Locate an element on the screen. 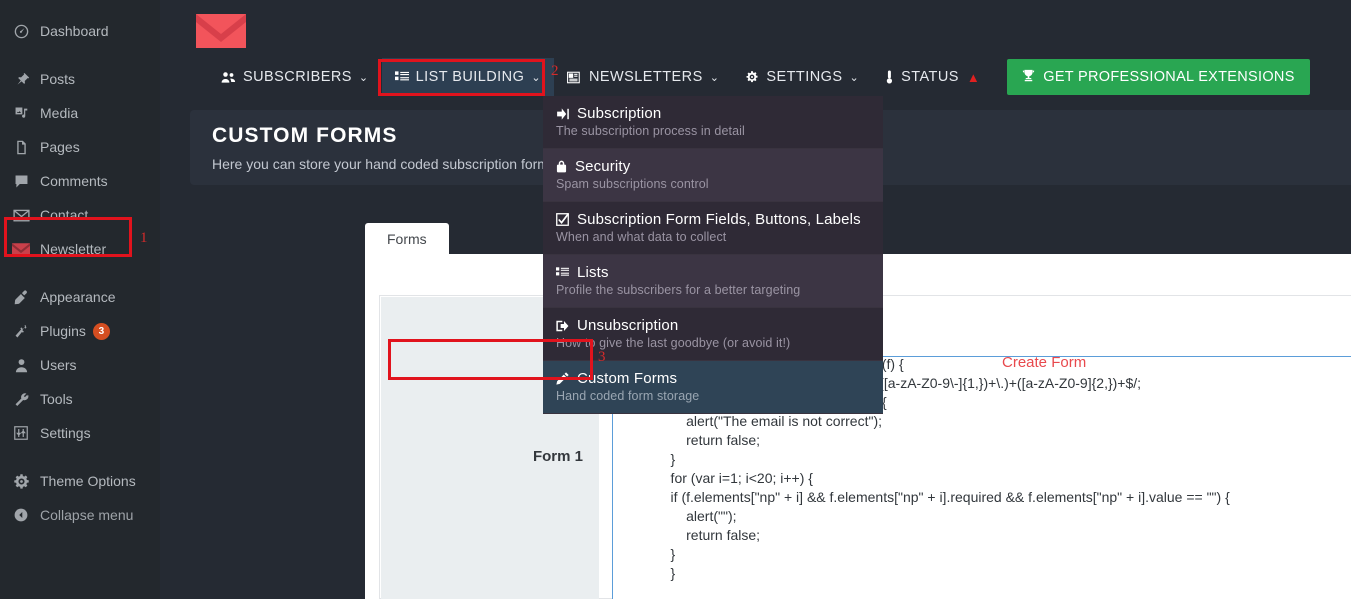  nav-status: STATUS ▲ is located at coordinates (932, 77).